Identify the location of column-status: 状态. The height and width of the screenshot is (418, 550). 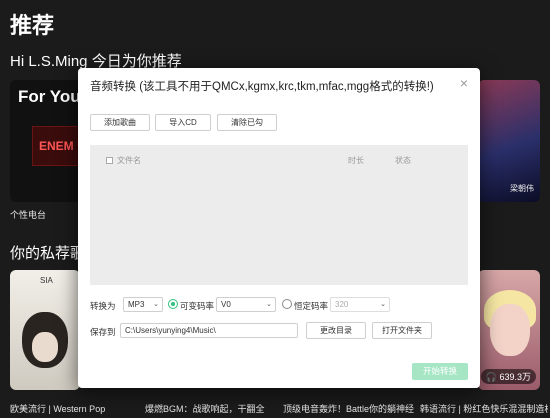
(403, 160).